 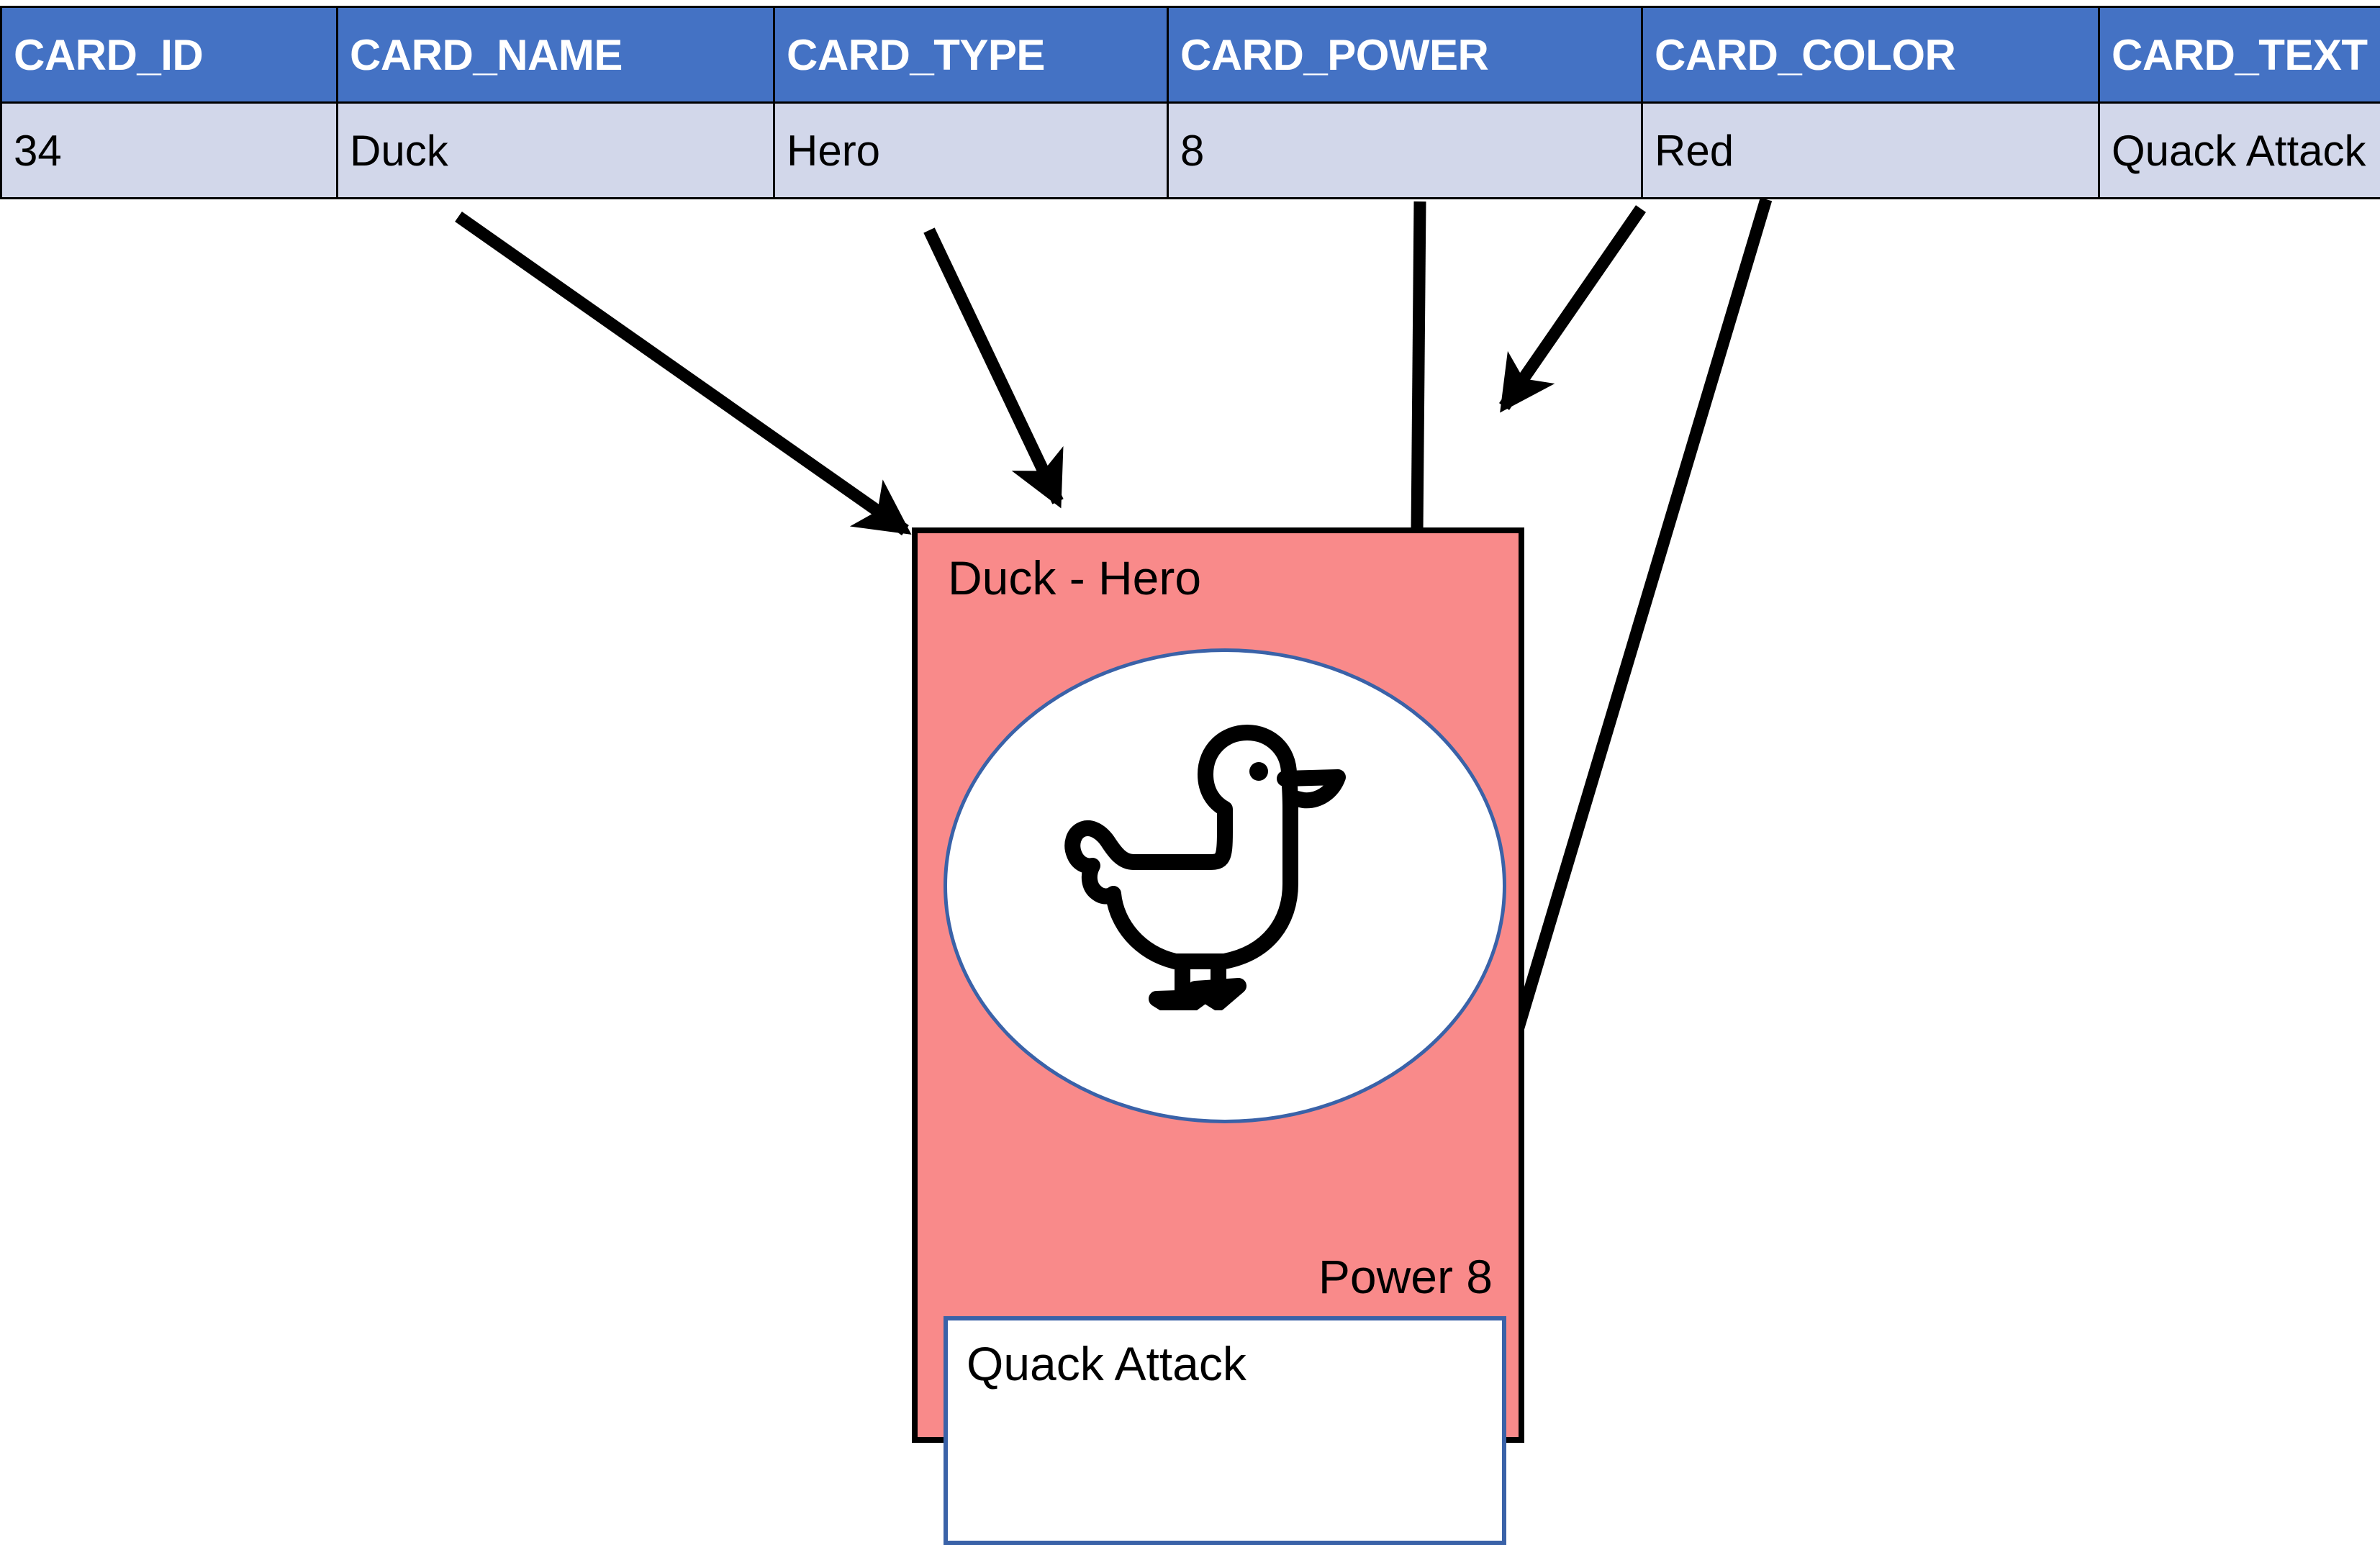 I want to click on card-power-label: Power 8, so click(x=1405, y=1276).